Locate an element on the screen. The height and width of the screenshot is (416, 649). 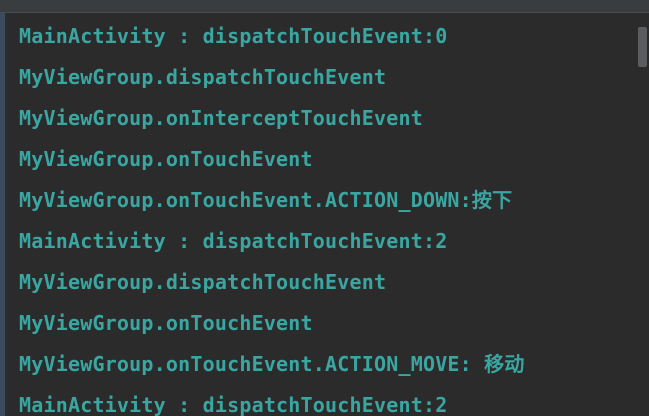
console-header-strip is located at coordinates (324, 6).